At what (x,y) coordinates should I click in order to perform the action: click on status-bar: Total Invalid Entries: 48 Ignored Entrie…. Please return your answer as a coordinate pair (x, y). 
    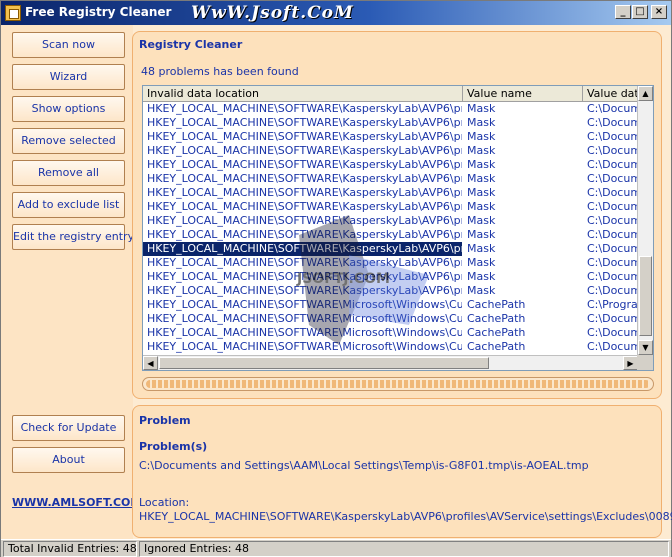
    Looking at the image, I should click on (336, 548).